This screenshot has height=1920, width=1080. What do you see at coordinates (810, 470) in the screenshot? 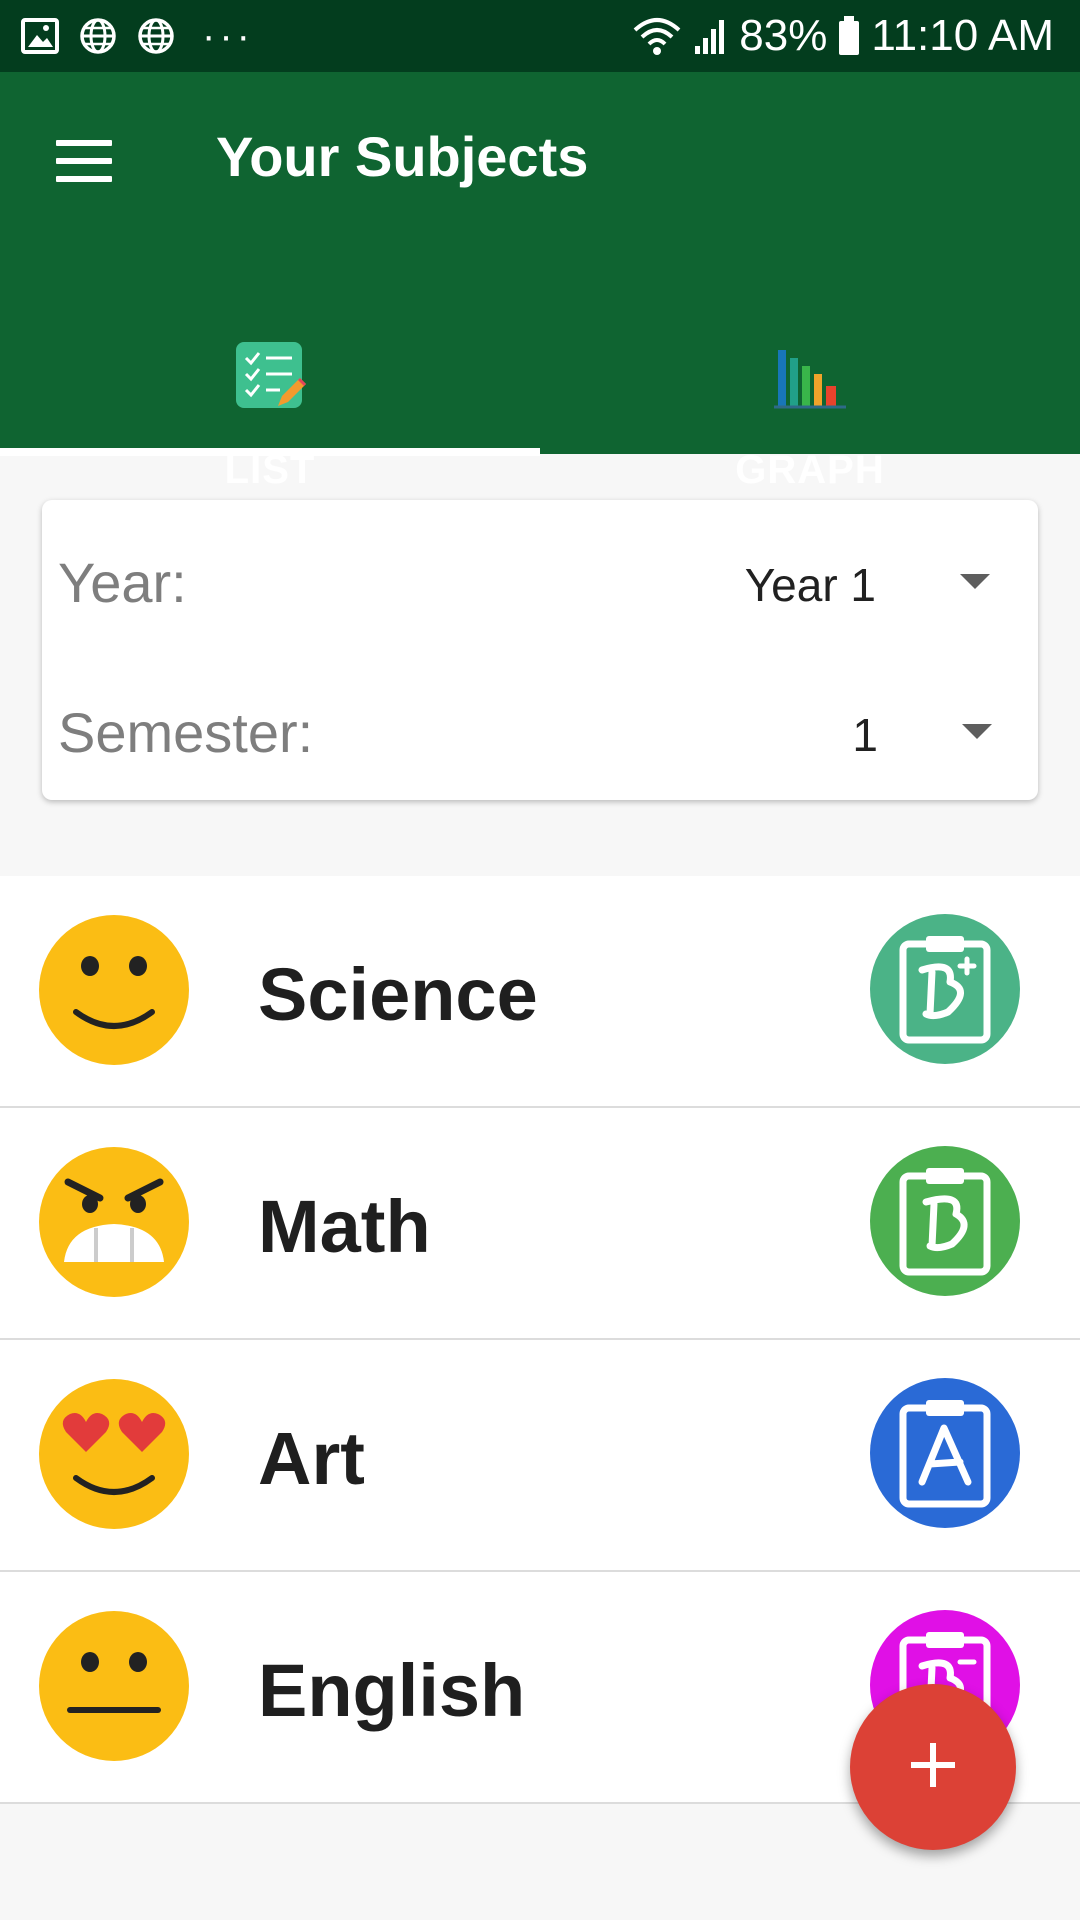
I see `tab-graph-label: GRAPH` at bounding box center [810, 470].